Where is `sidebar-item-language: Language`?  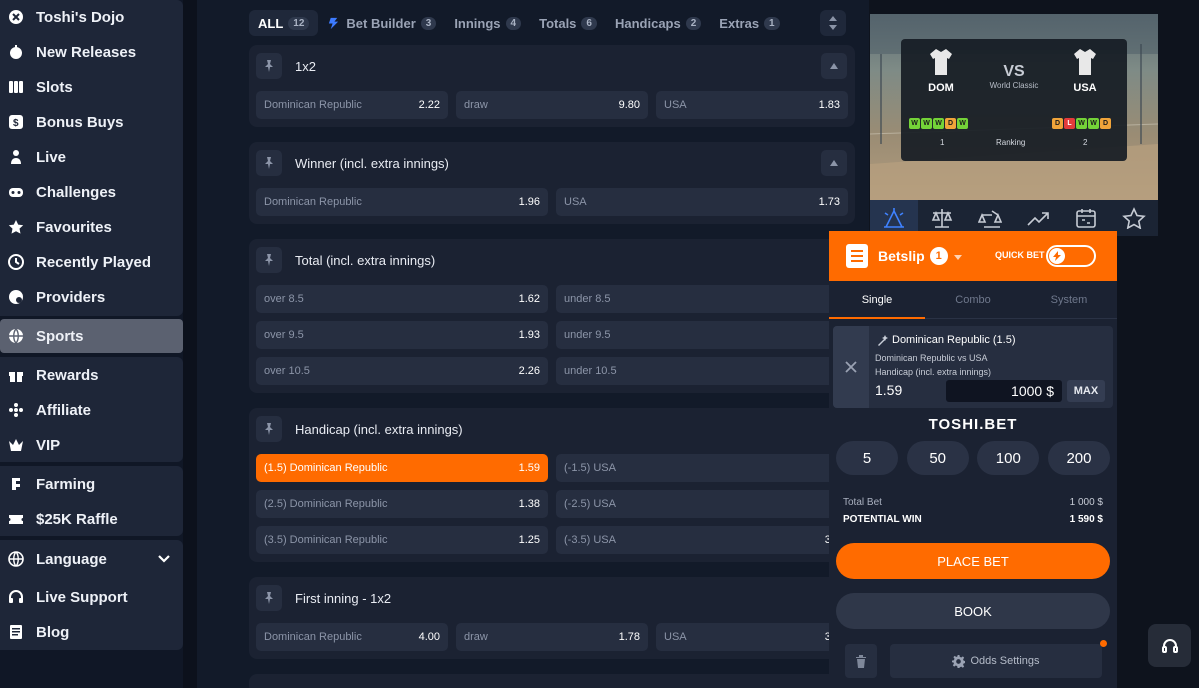 sidebar-item-language: Language is located at coordinates (91, 559).